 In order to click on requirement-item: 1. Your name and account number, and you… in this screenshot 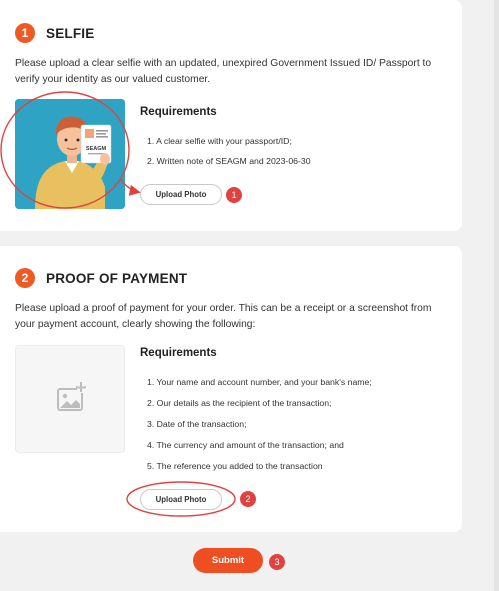, I will do `click(259, 382)`.